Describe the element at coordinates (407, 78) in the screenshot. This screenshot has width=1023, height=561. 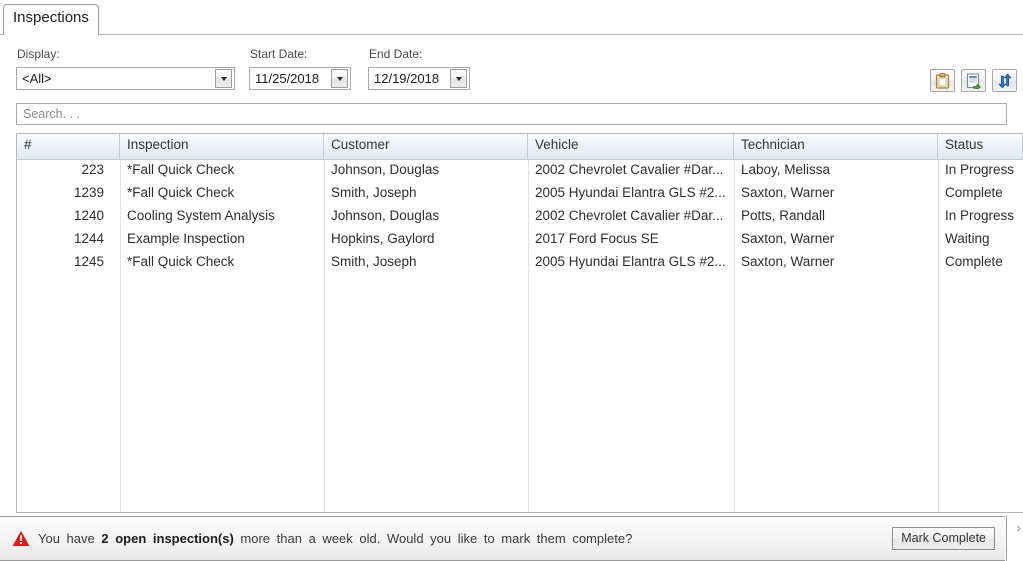
I see `end-date-value: 12/19/2018` at that location.